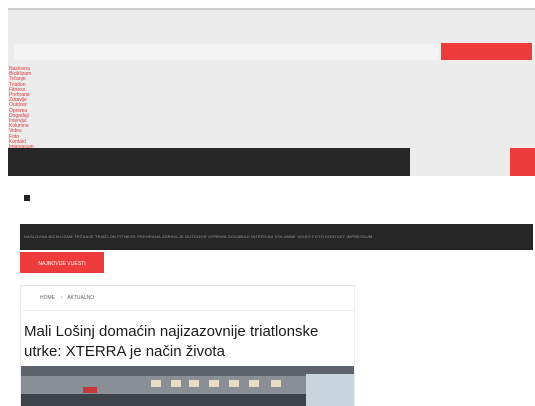 This screenshot has width=535, height=406. I want to click on navigation-bar-gap, so click(460, 162).